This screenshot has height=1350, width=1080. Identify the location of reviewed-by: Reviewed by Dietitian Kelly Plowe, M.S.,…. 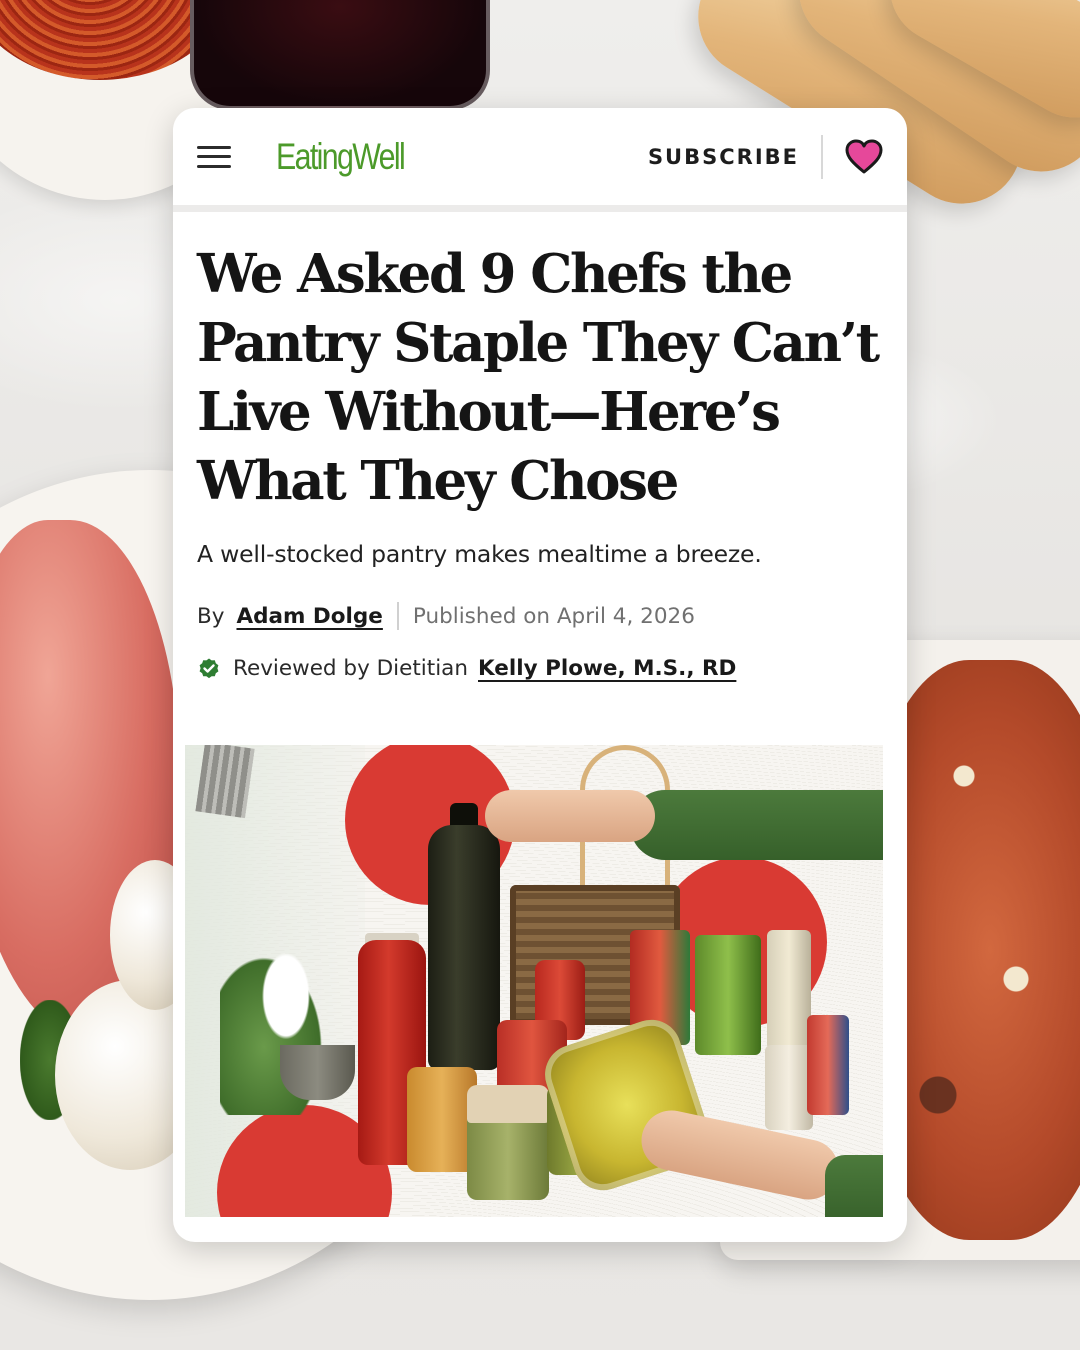
(540, 668).